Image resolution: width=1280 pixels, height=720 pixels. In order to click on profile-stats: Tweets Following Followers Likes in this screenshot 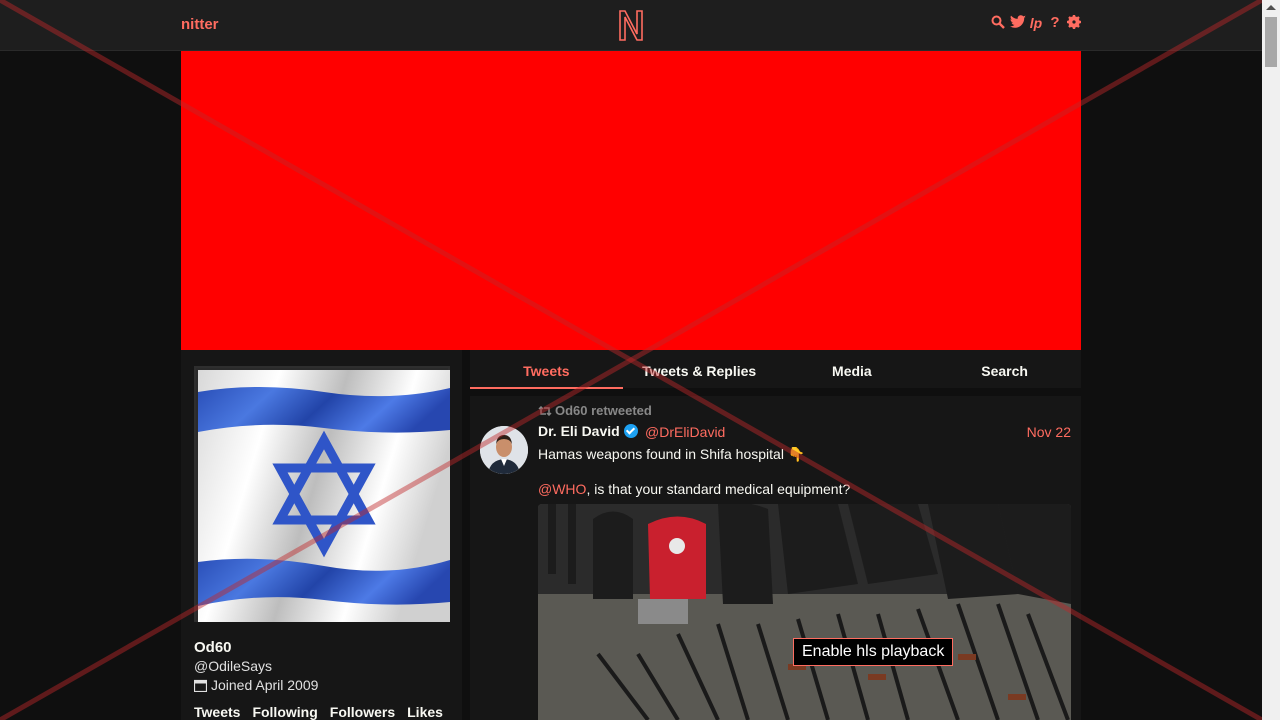, I will do `click(318, 712)`.